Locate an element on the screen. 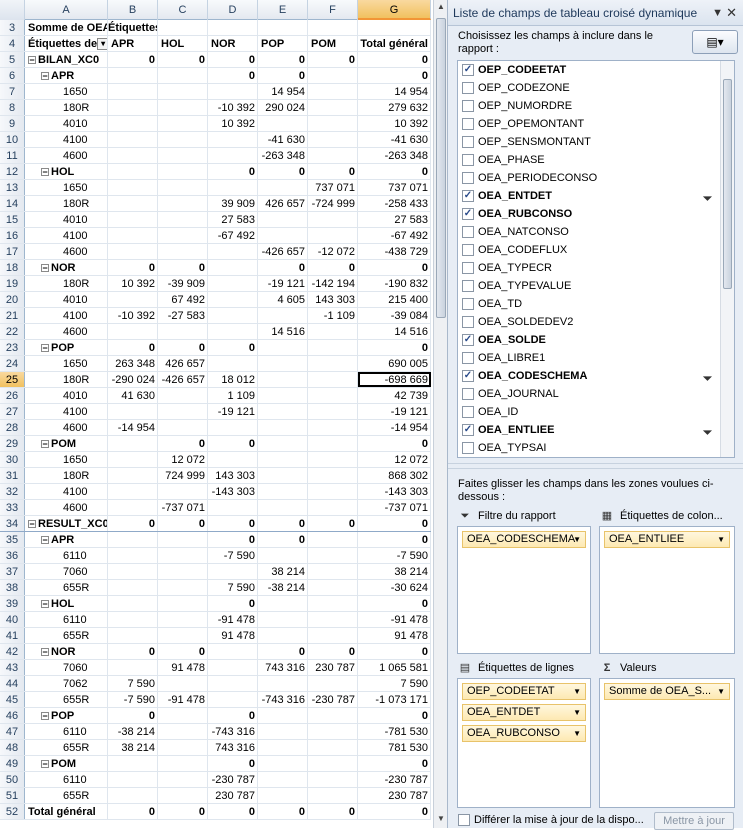  cell-f44 is located at coordinates (333, 683).